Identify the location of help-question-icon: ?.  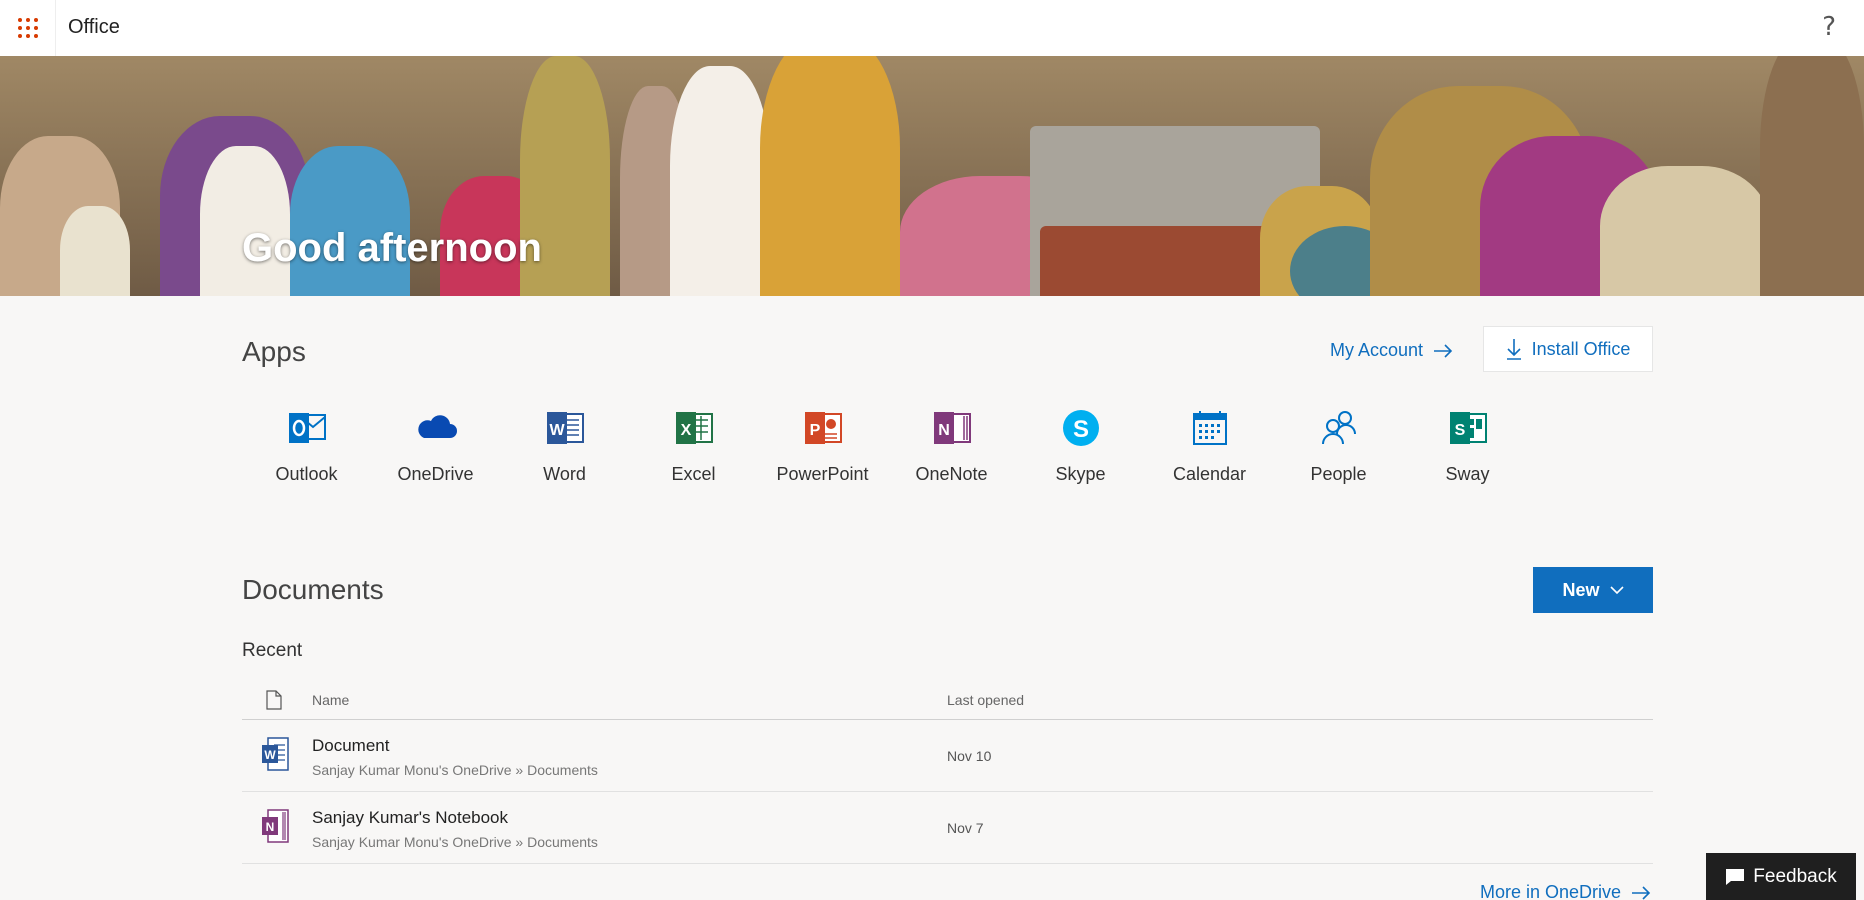
(1829, 27).